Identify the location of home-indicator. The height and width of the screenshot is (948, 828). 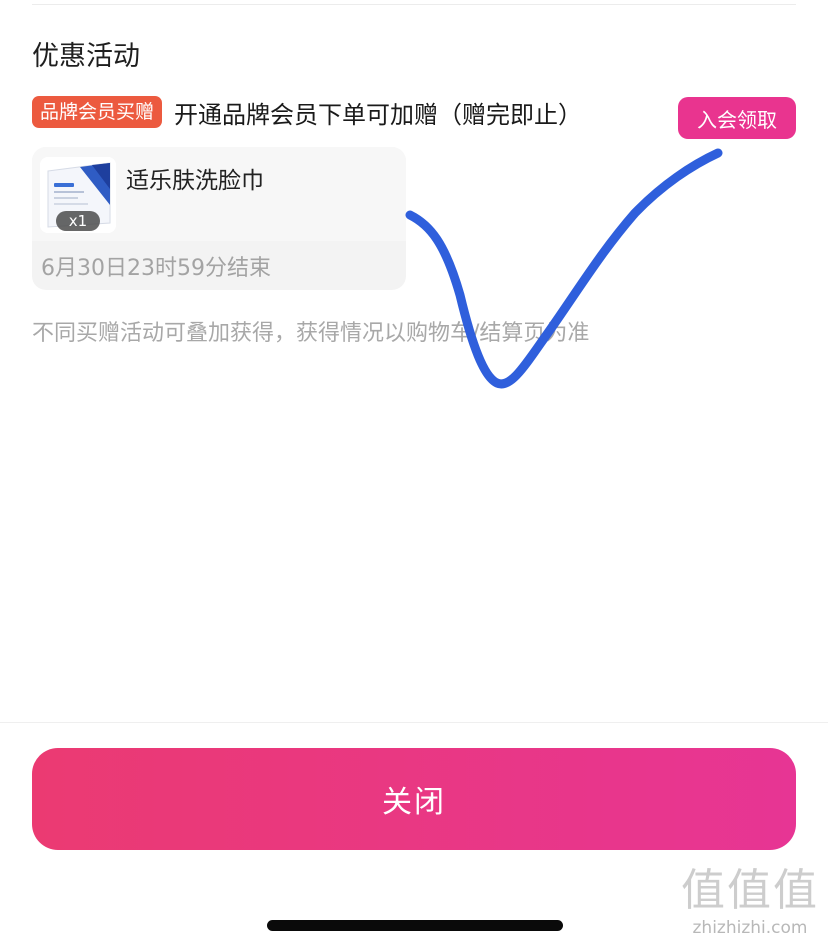
(415, 925).